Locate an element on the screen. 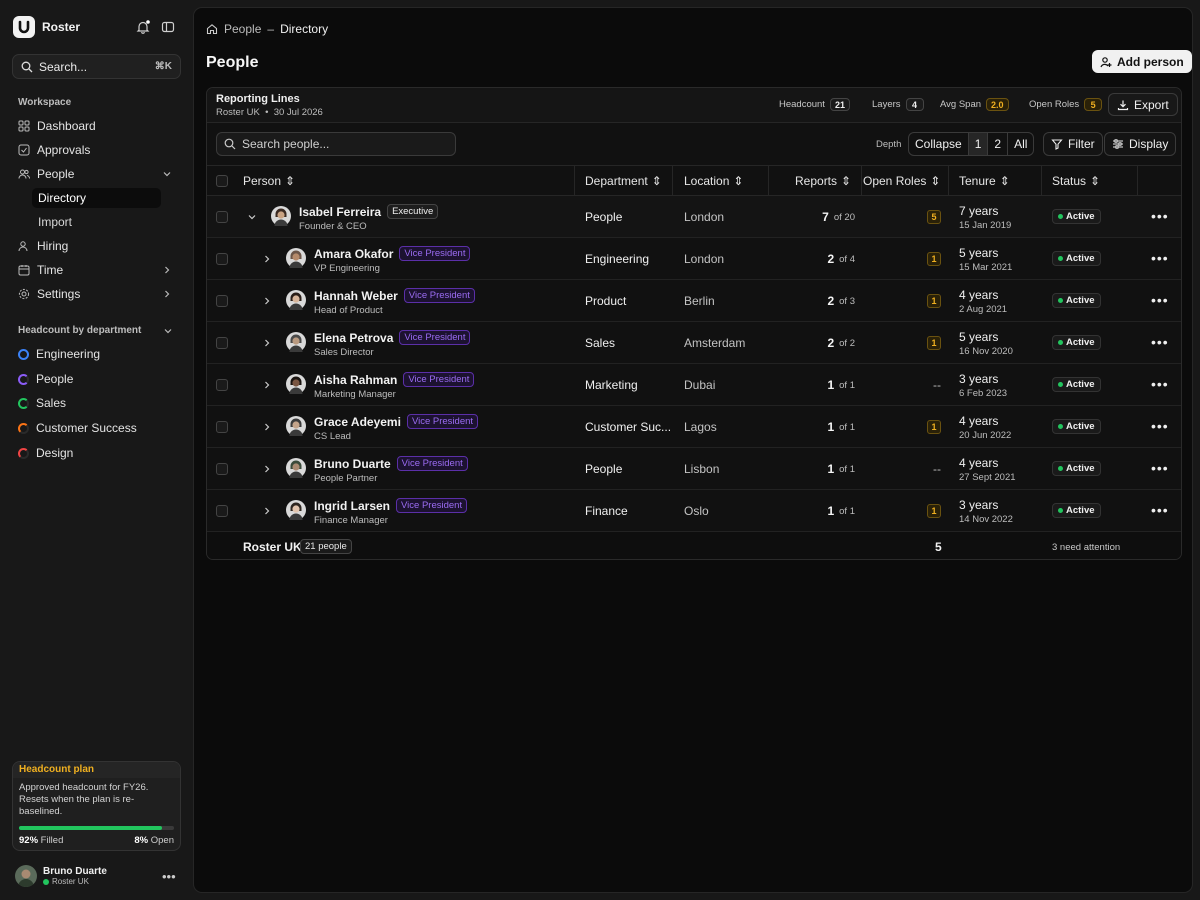 The image size is (1200, 900). column-location: Location ⇕ is located at coordinates (713, 181).